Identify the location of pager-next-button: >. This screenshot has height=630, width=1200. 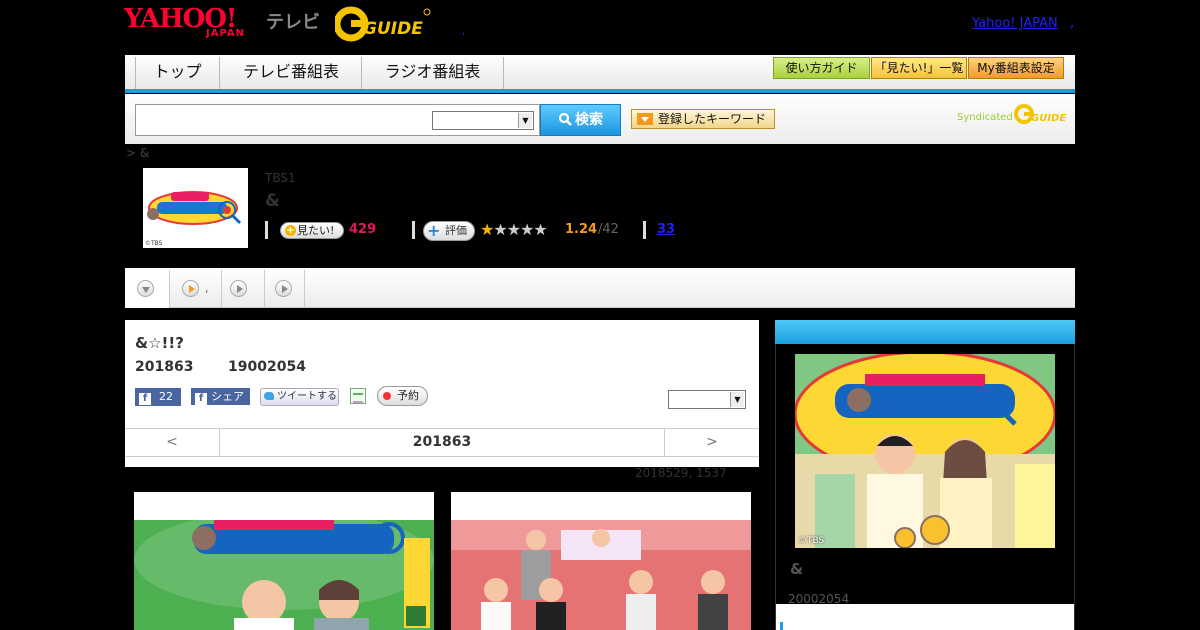
(711, 443).